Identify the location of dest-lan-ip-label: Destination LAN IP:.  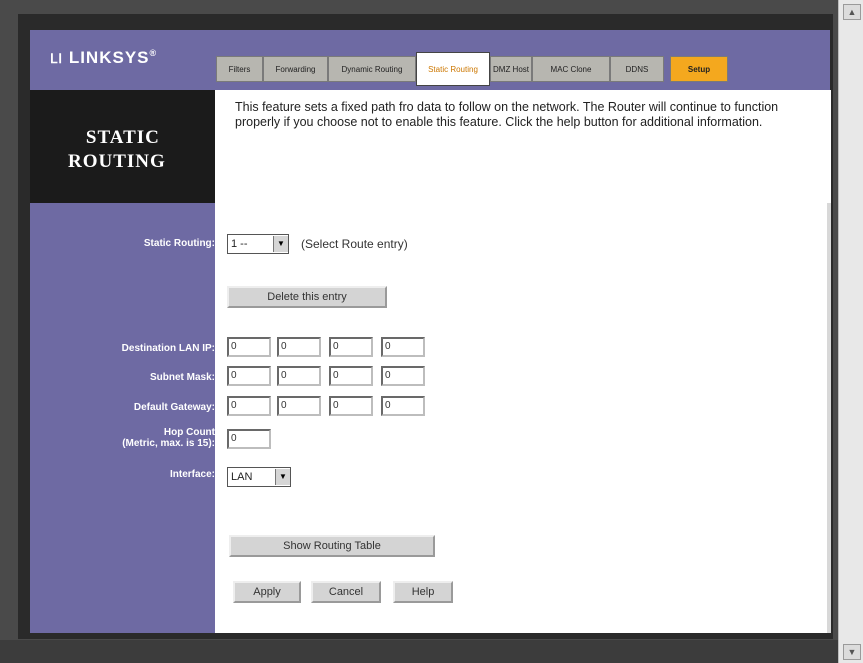
(168, 348).